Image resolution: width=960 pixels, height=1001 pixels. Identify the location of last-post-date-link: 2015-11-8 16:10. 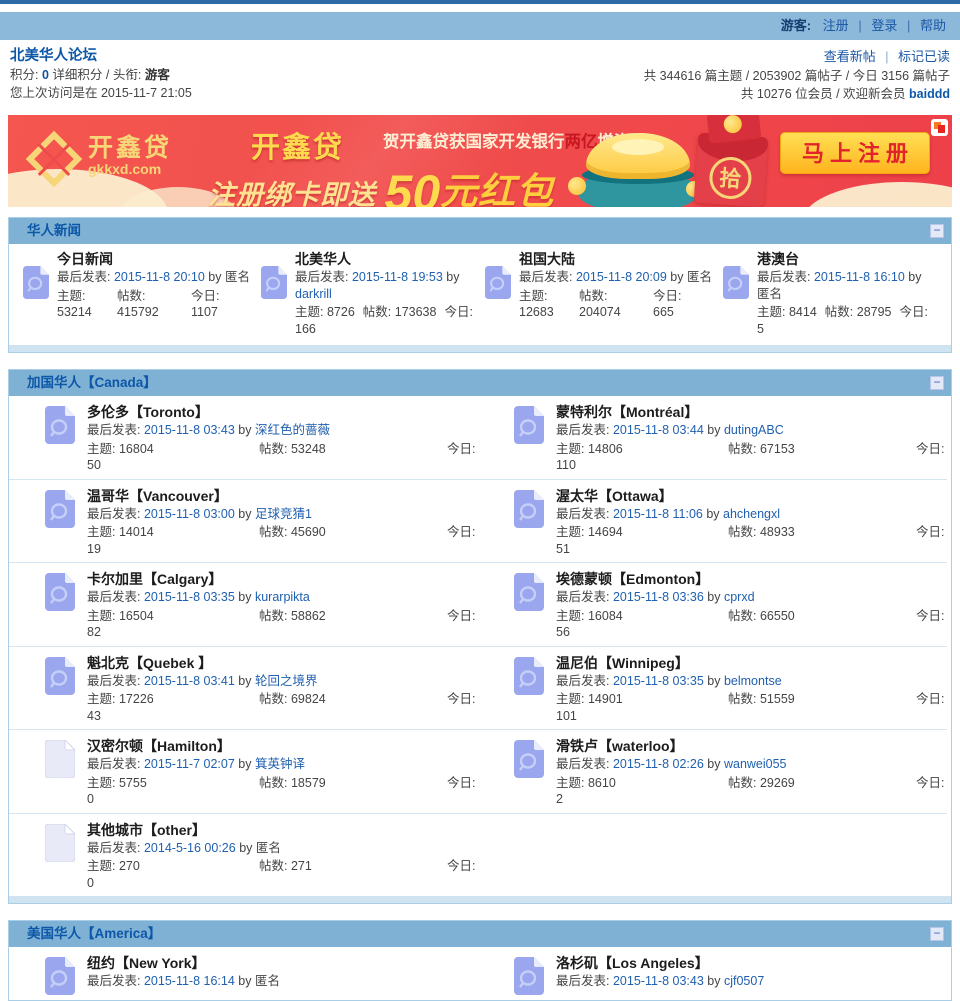
(859, 277).